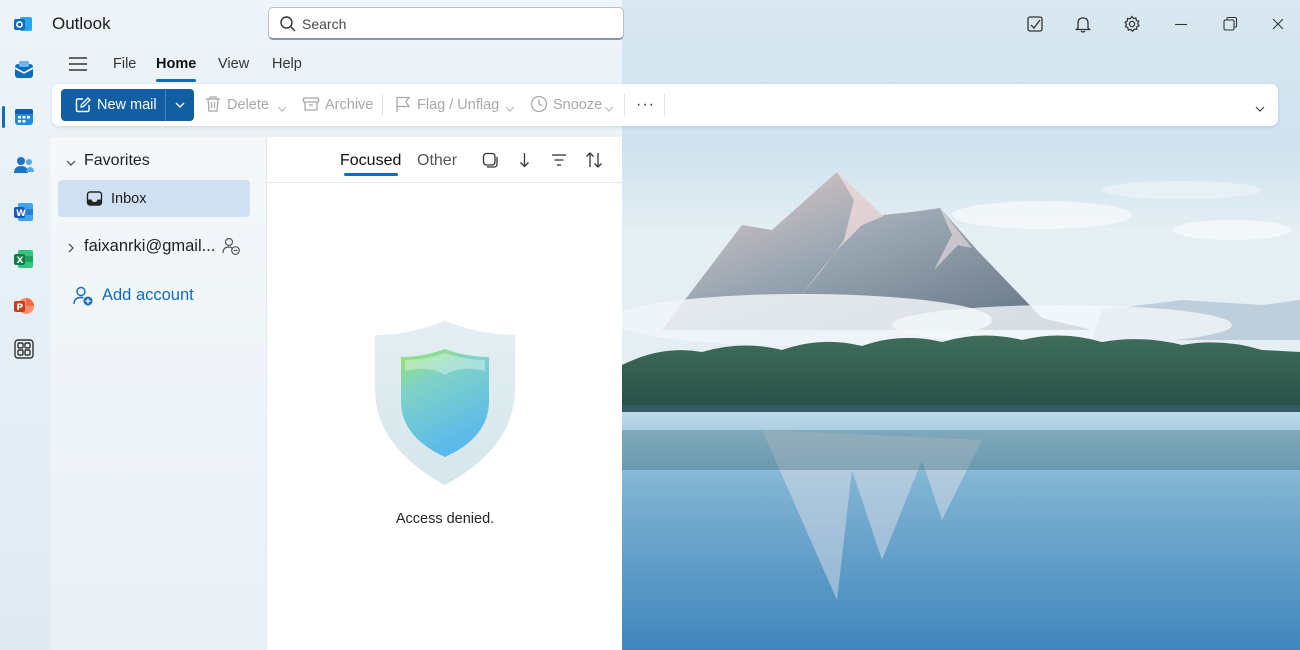 The width and height of the screenshot is (1300, 650). Describe the element at coordinates (288, 24) in the screenshot. I see `search-icon` at that location.